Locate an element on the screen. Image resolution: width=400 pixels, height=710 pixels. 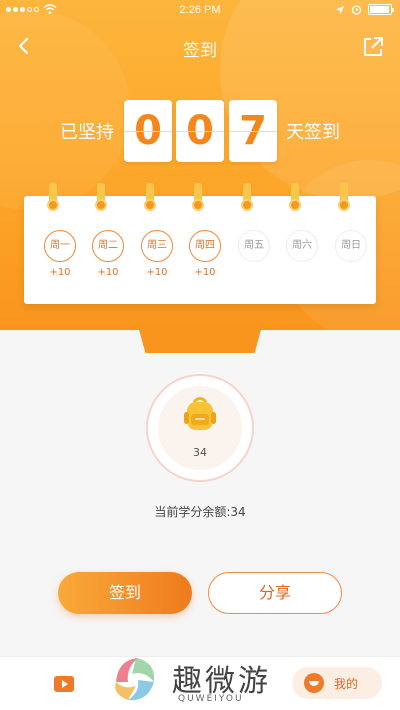
location-icon is located at coordinates (340, 9).